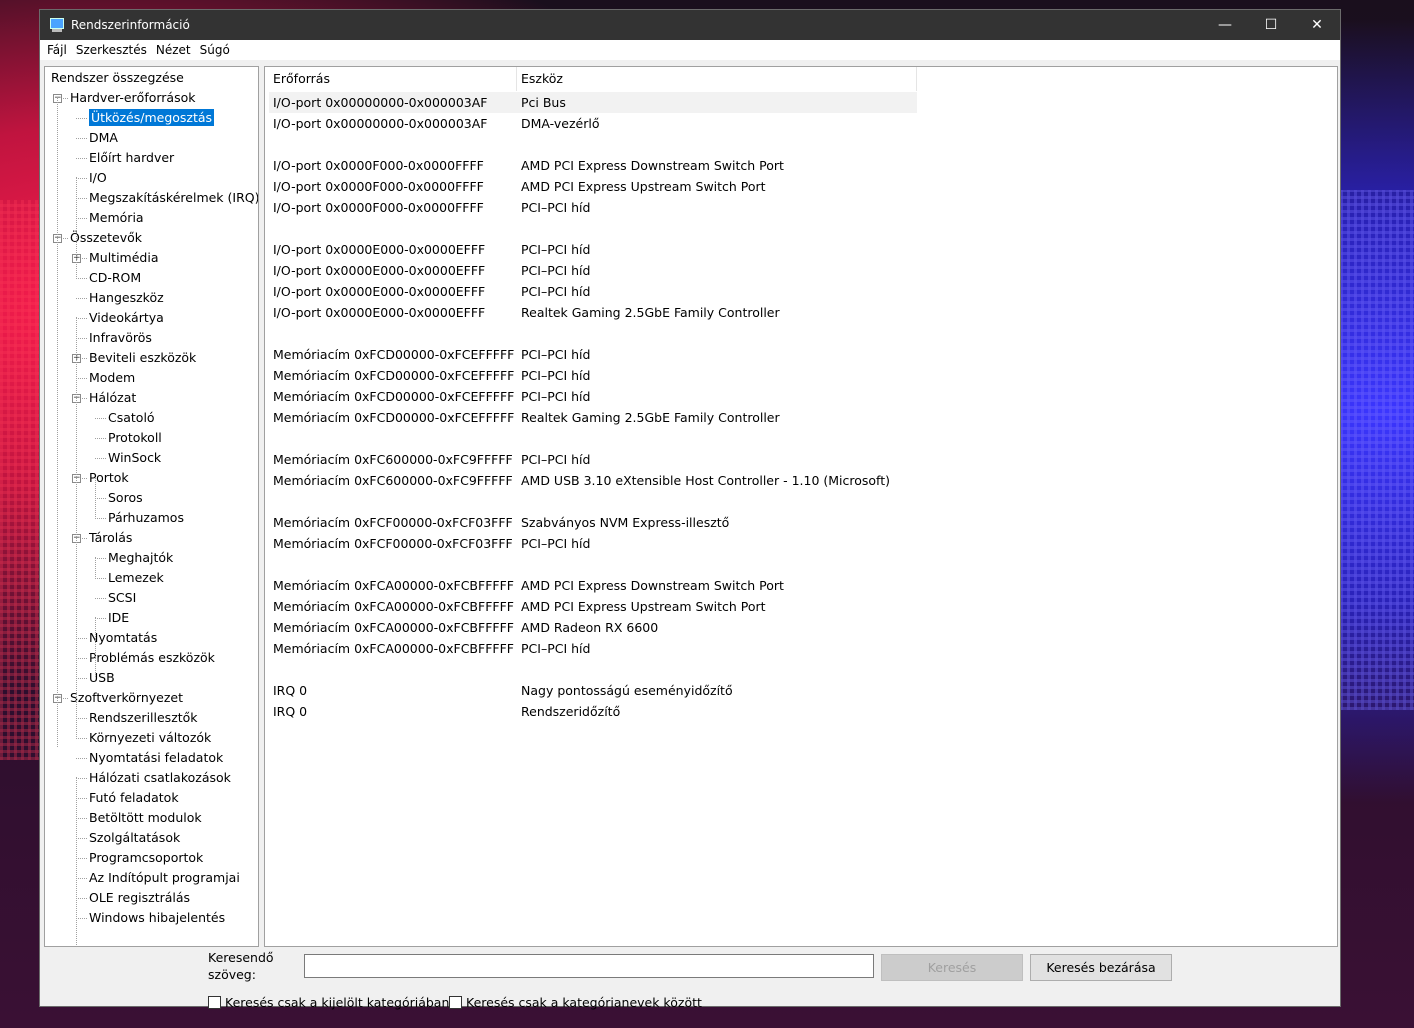 Image resolution: width=1414 pixels, height=1028 pixels. Describe the element at coordinates (133, 98) in the screenshot. I see `tree-item: Hardver-erőforrások` at that location.